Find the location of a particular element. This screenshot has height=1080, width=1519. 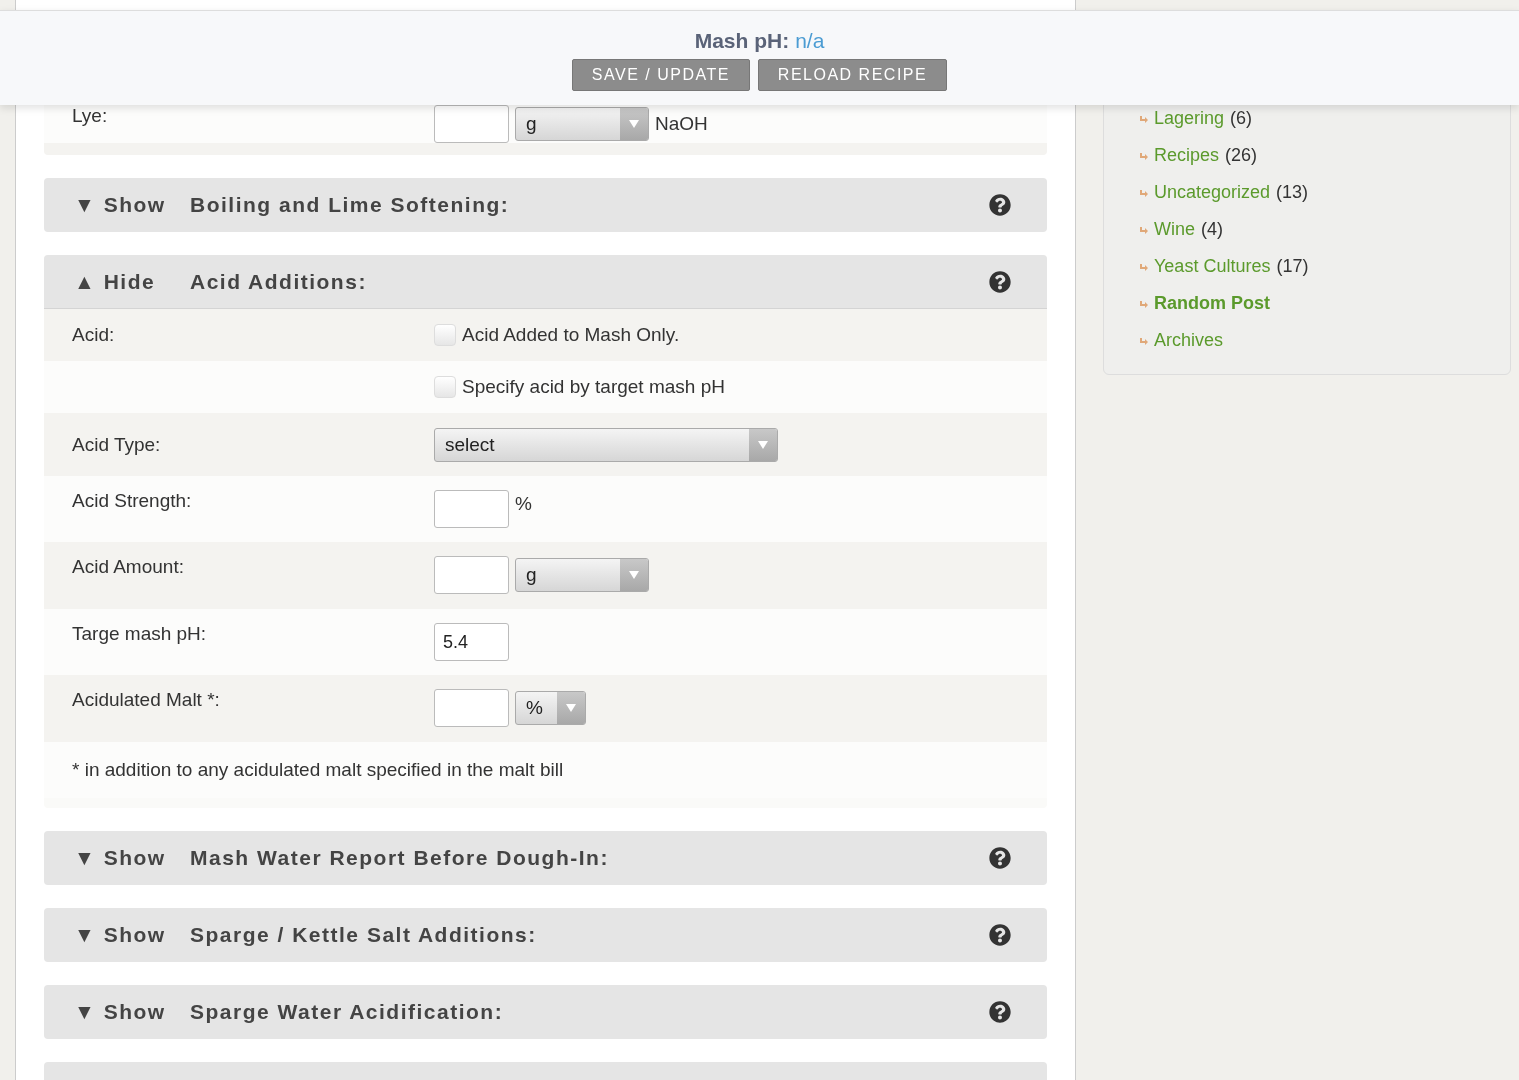

unit-select: % is located at coordinates (550, 708).